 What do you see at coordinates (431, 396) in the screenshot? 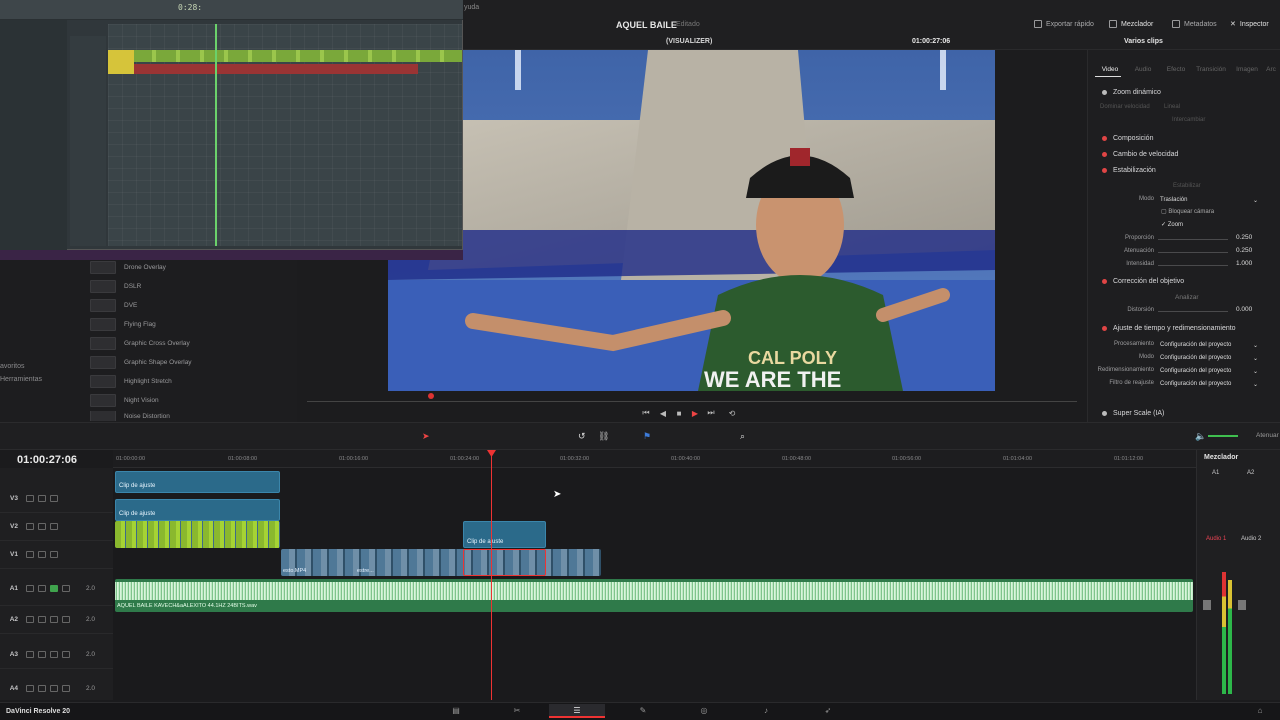
I see `scrubber-marker` at bounding box center [431, 396].